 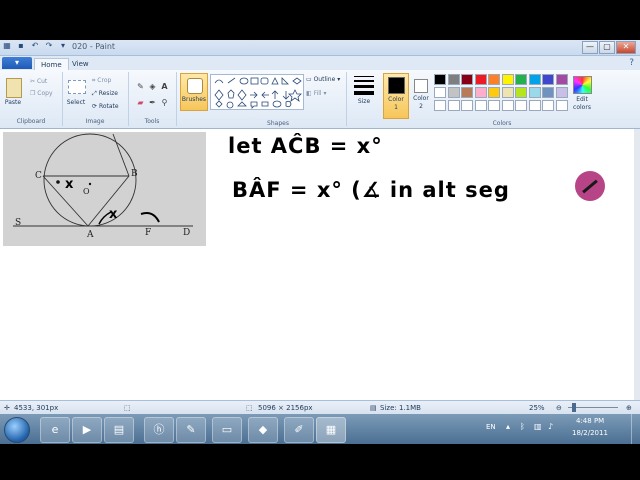 What do you see at coordinates (491, 427) in the screenshot?
I see `language-indicator: EN` at bounding box center [491, 427].